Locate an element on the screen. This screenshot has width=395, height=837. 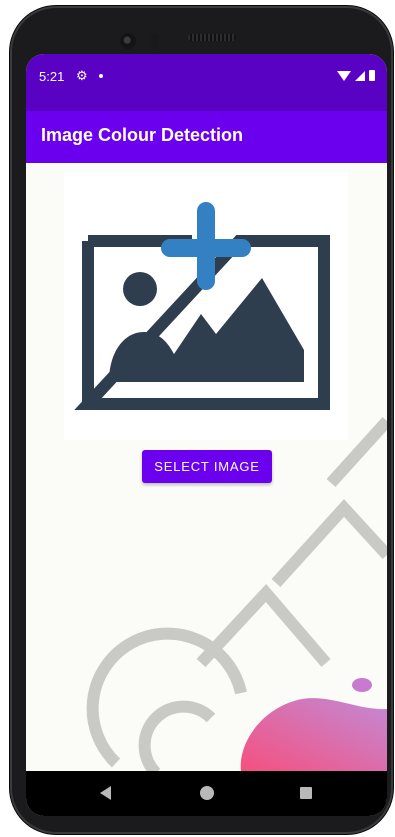
proximity-sensor is located at coordinates (154, 41).